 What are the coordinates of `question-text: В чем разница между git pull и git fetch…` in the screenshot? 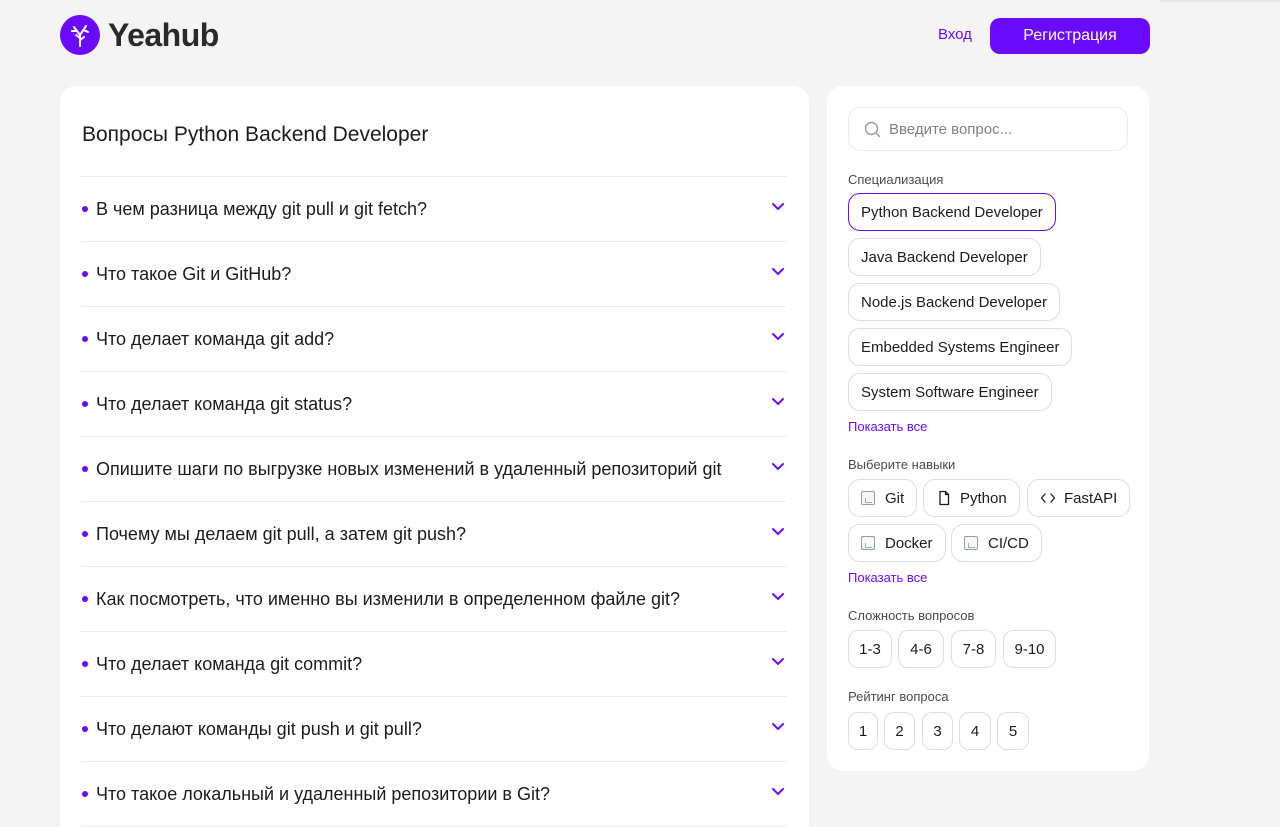 It's located at (262, 208).